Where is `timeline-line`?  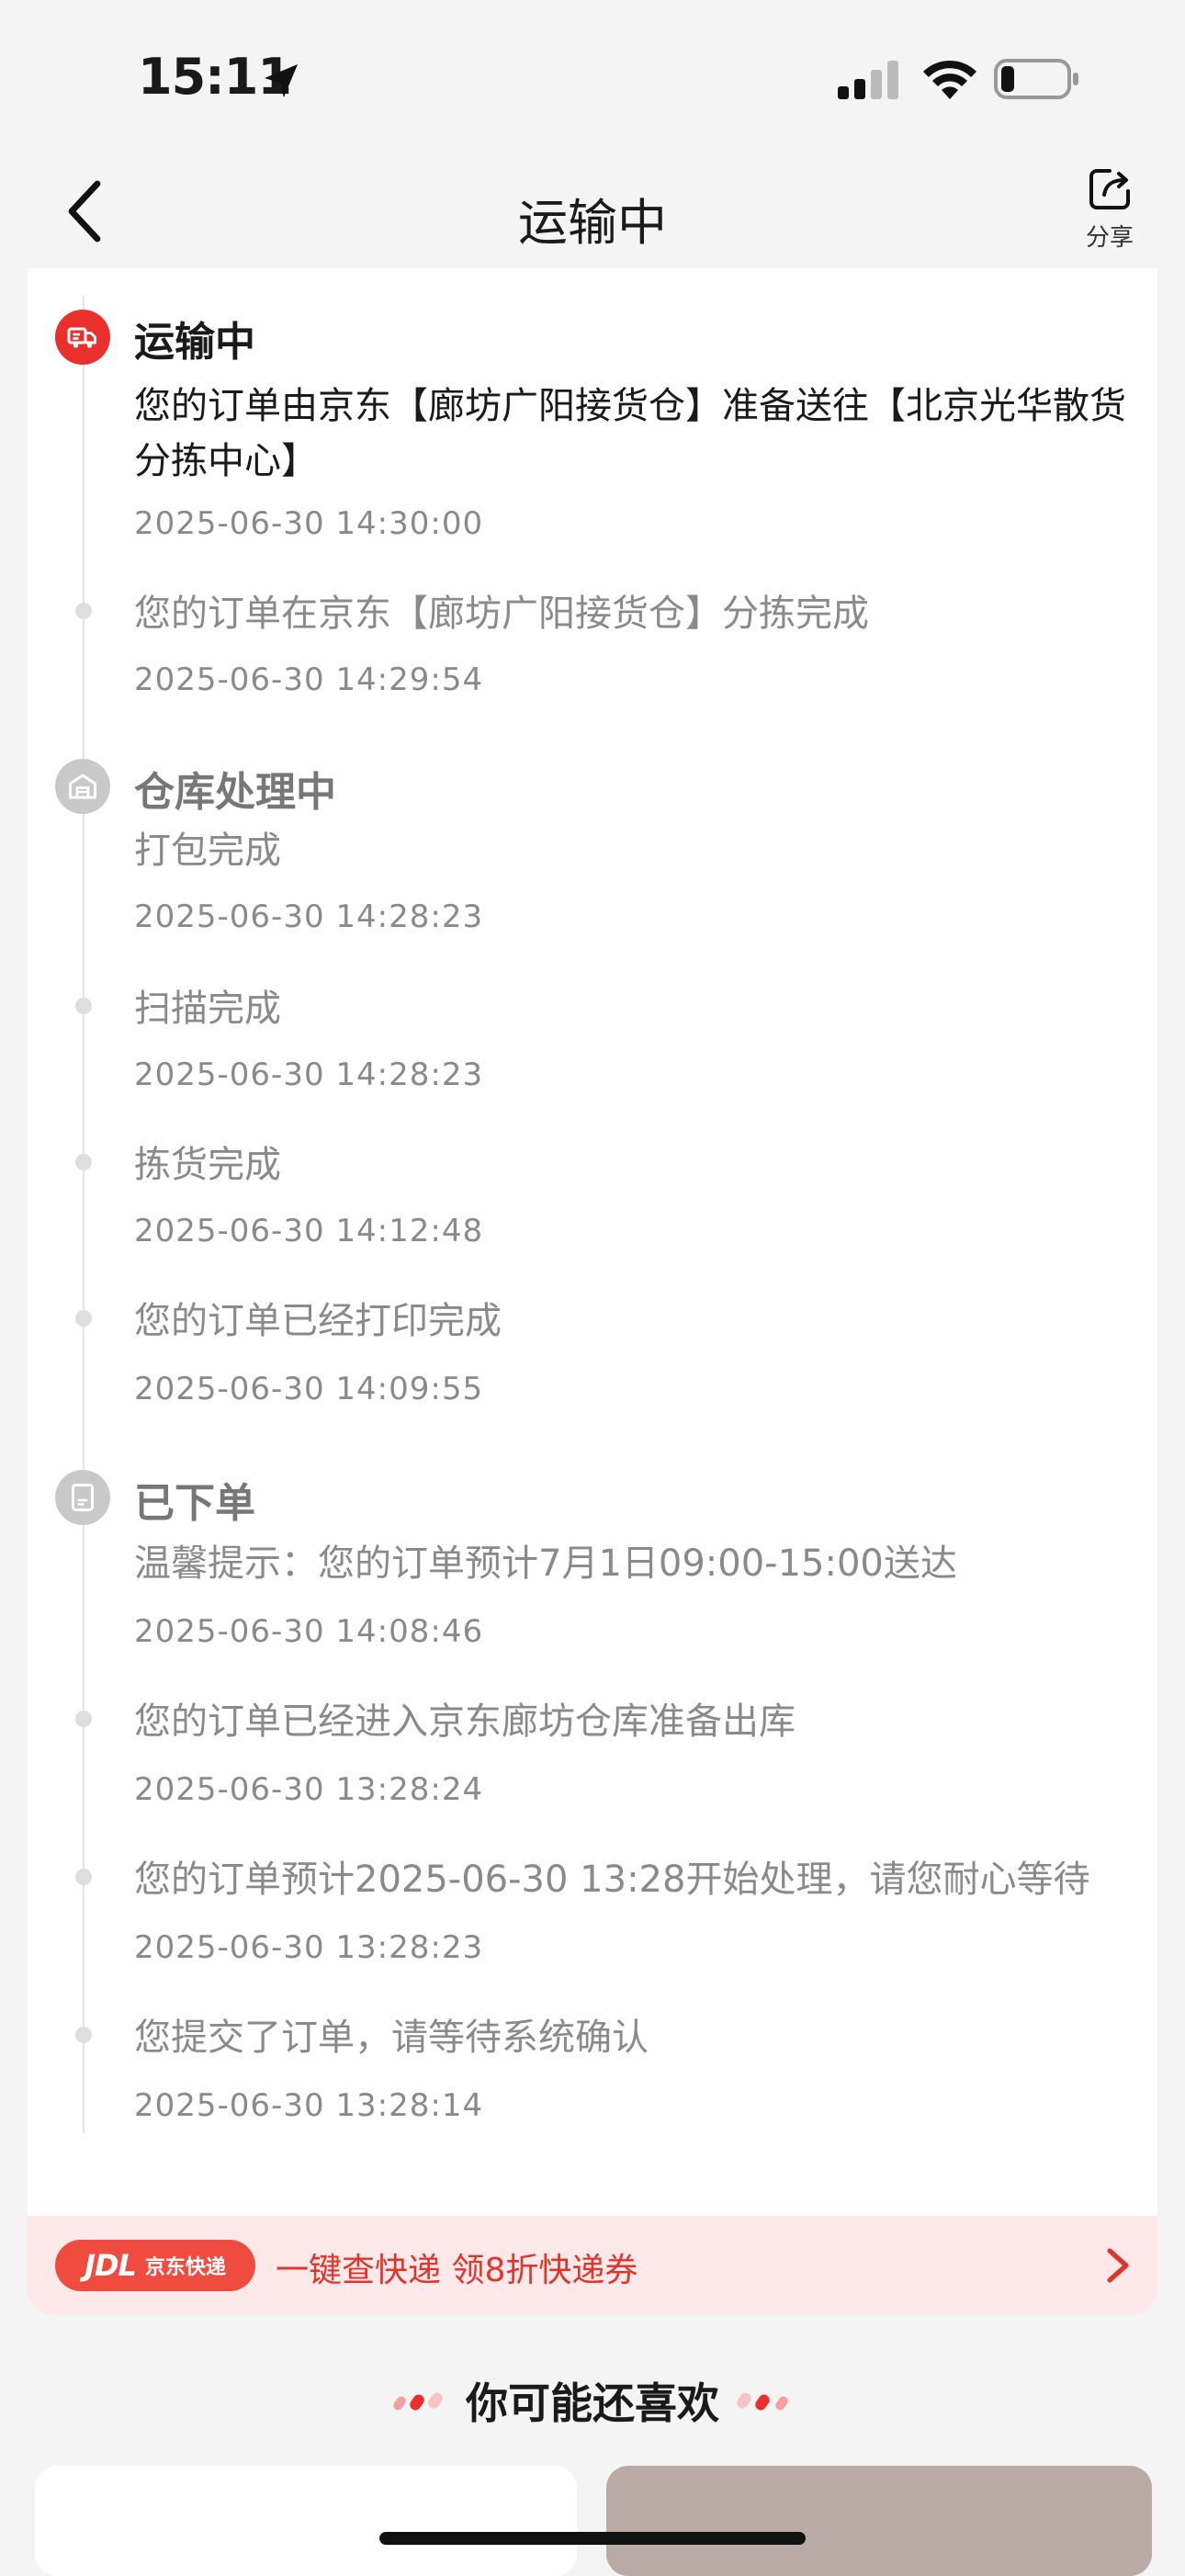 timeline-line is located at coordinates (84, 1214).